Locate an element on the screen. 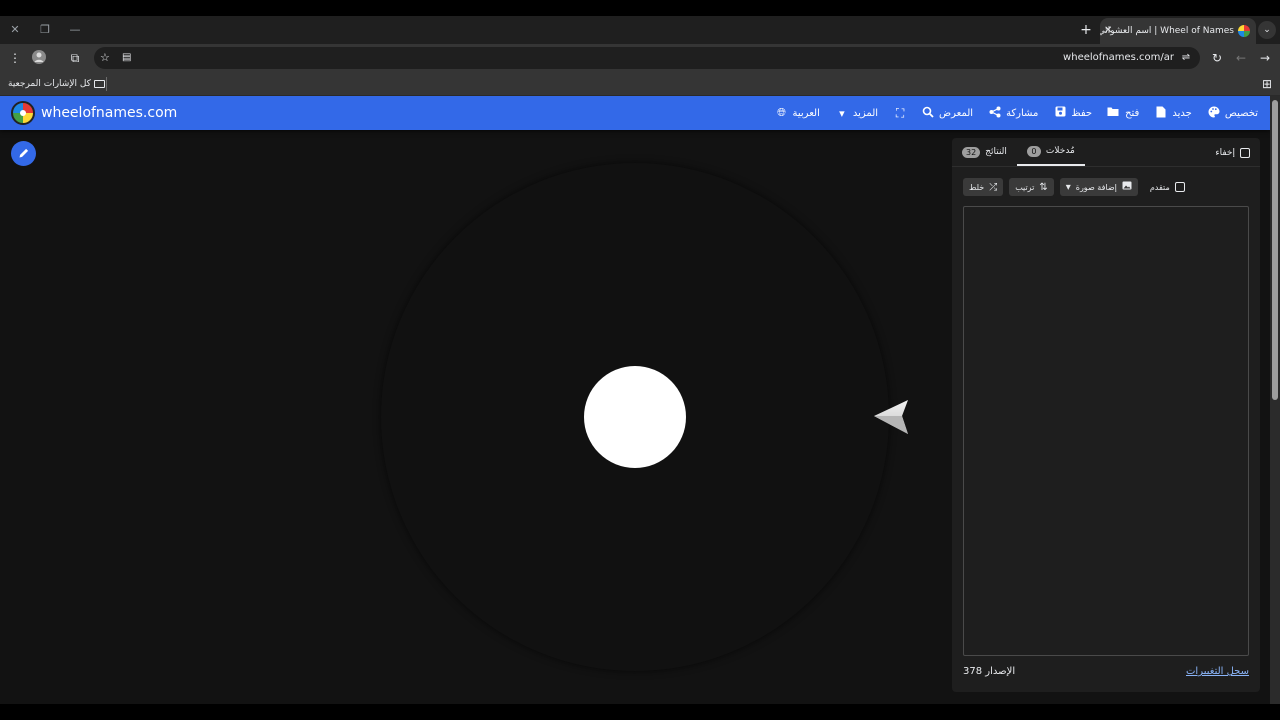 This screenshot has height=720, width=1280. reload-icon: ↻ is located at coordinates (1217, 58).